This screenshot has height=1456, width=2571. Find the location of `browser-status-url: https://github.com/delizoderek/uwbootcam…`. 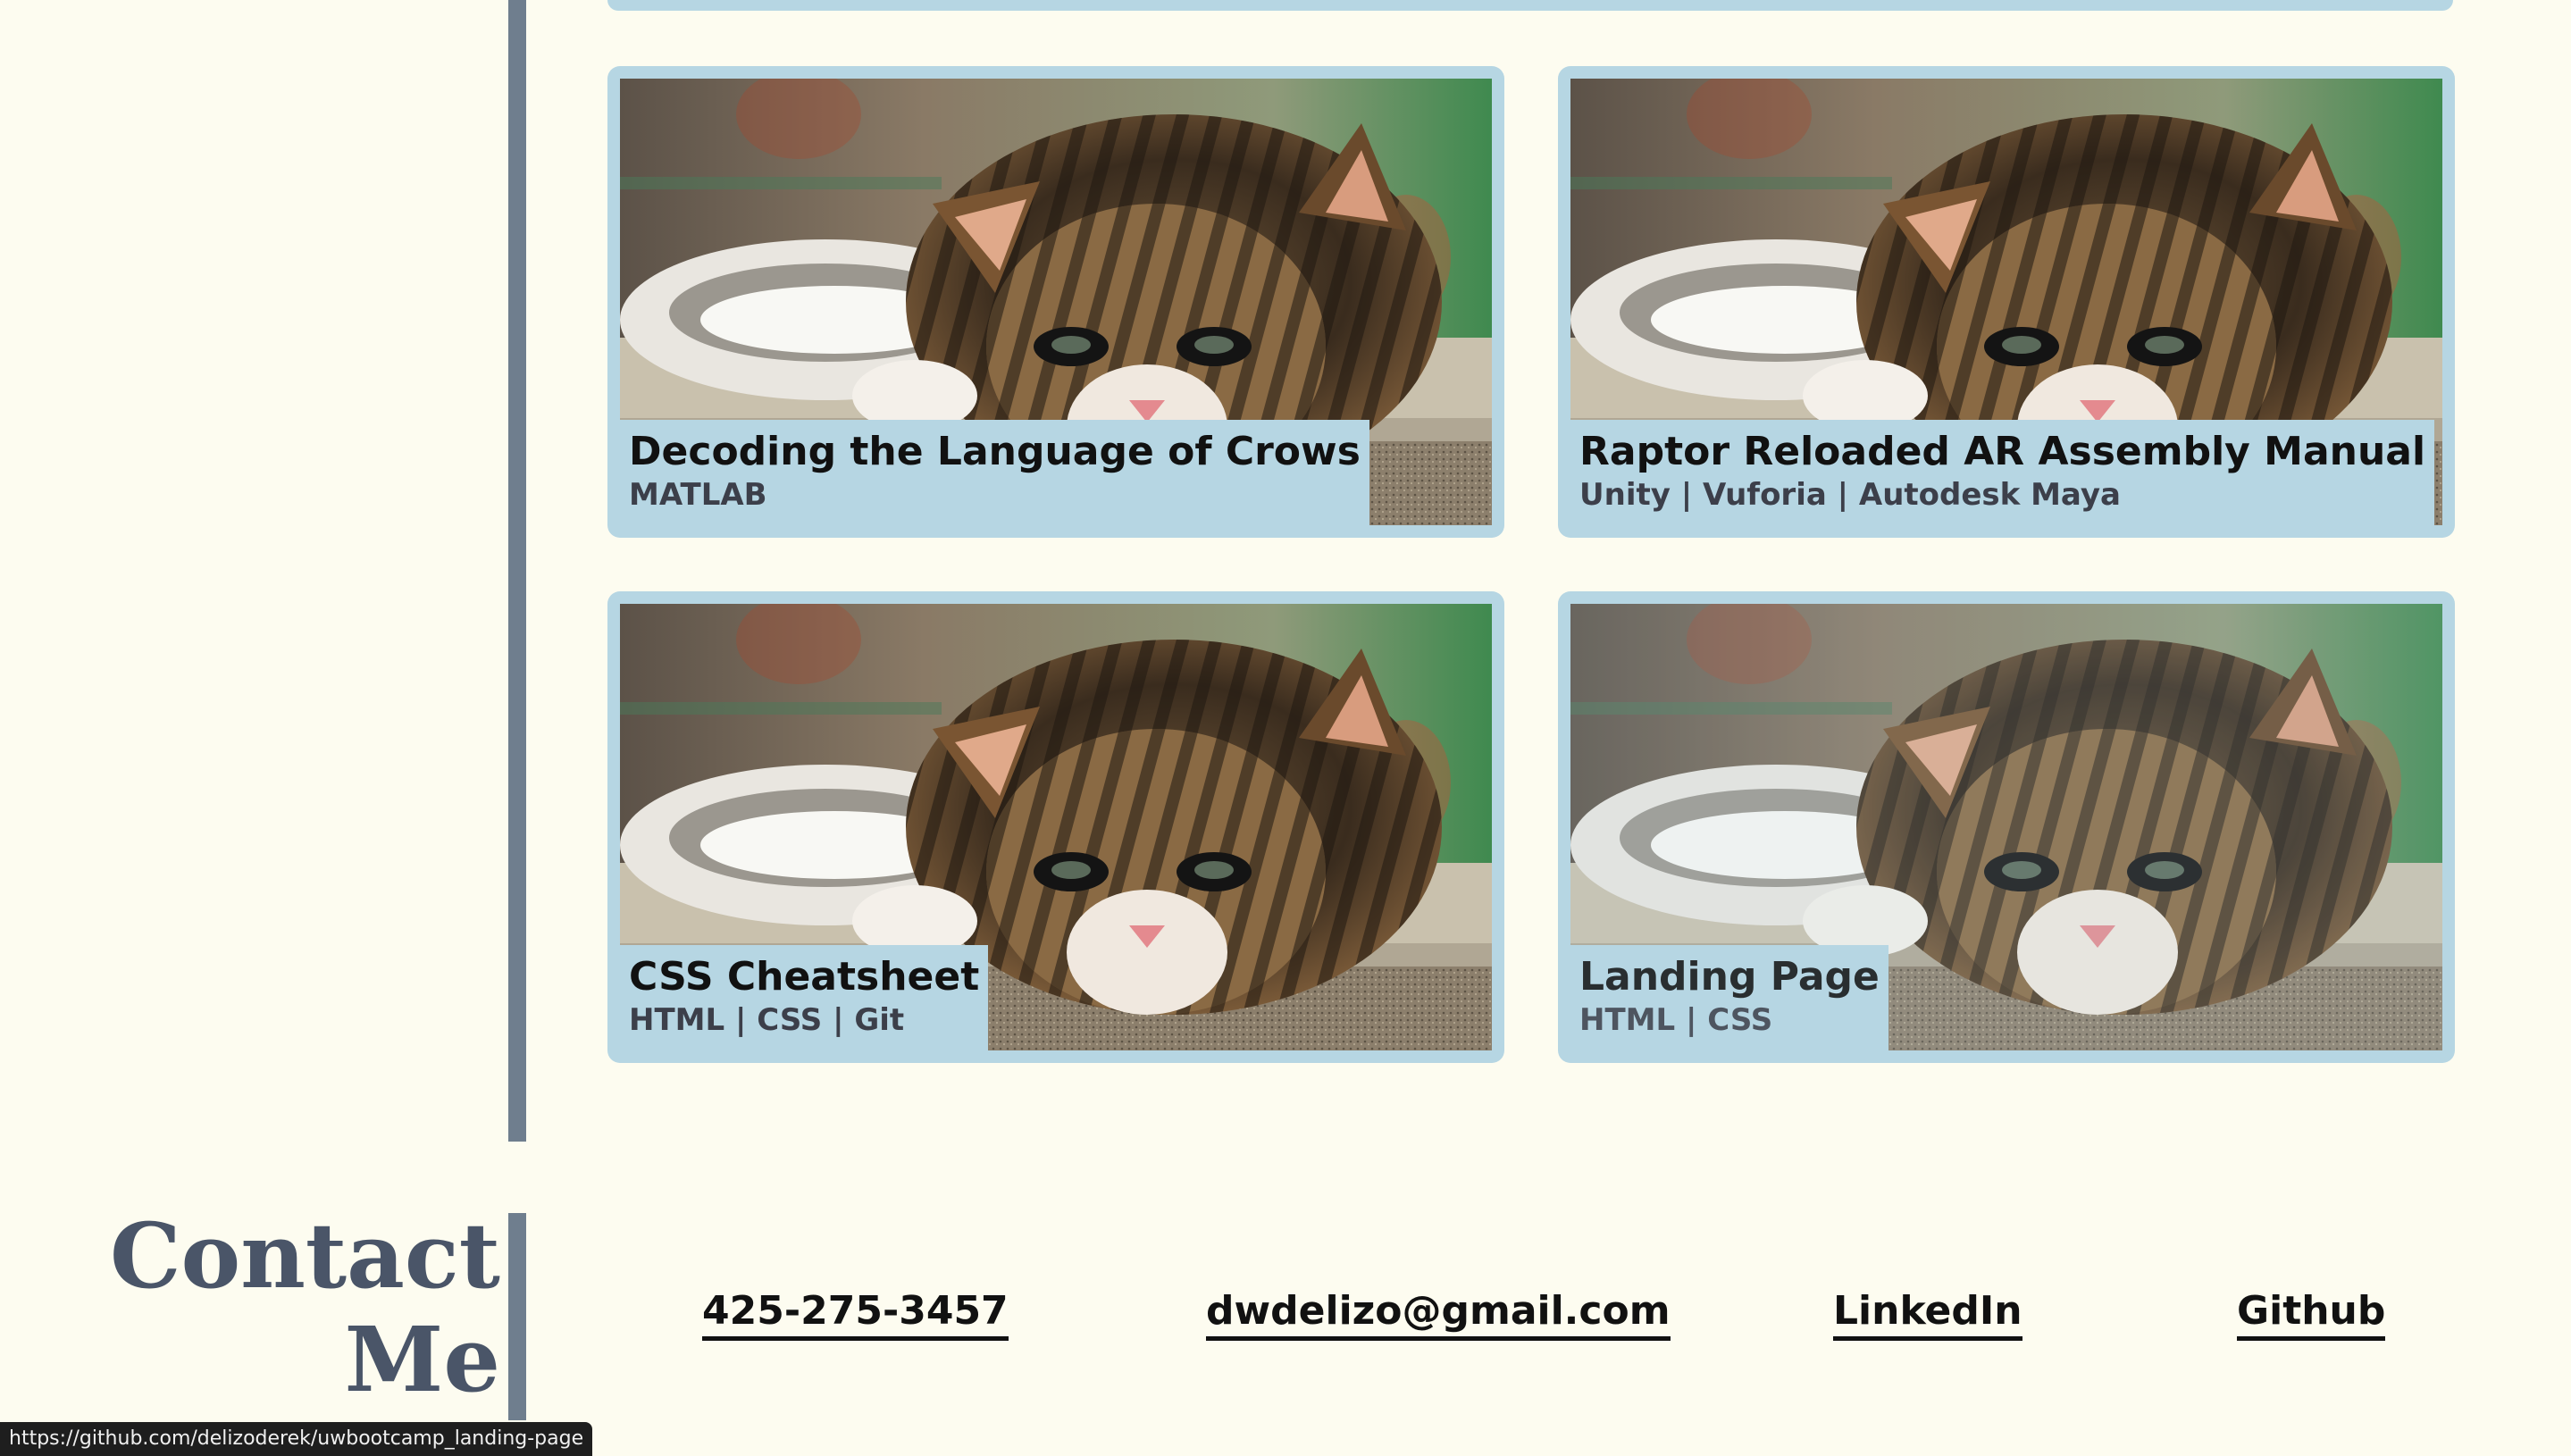

browser-status-url: https://github.com/delizoderek/uwbootcam… is located at coordinates (296, 1439).